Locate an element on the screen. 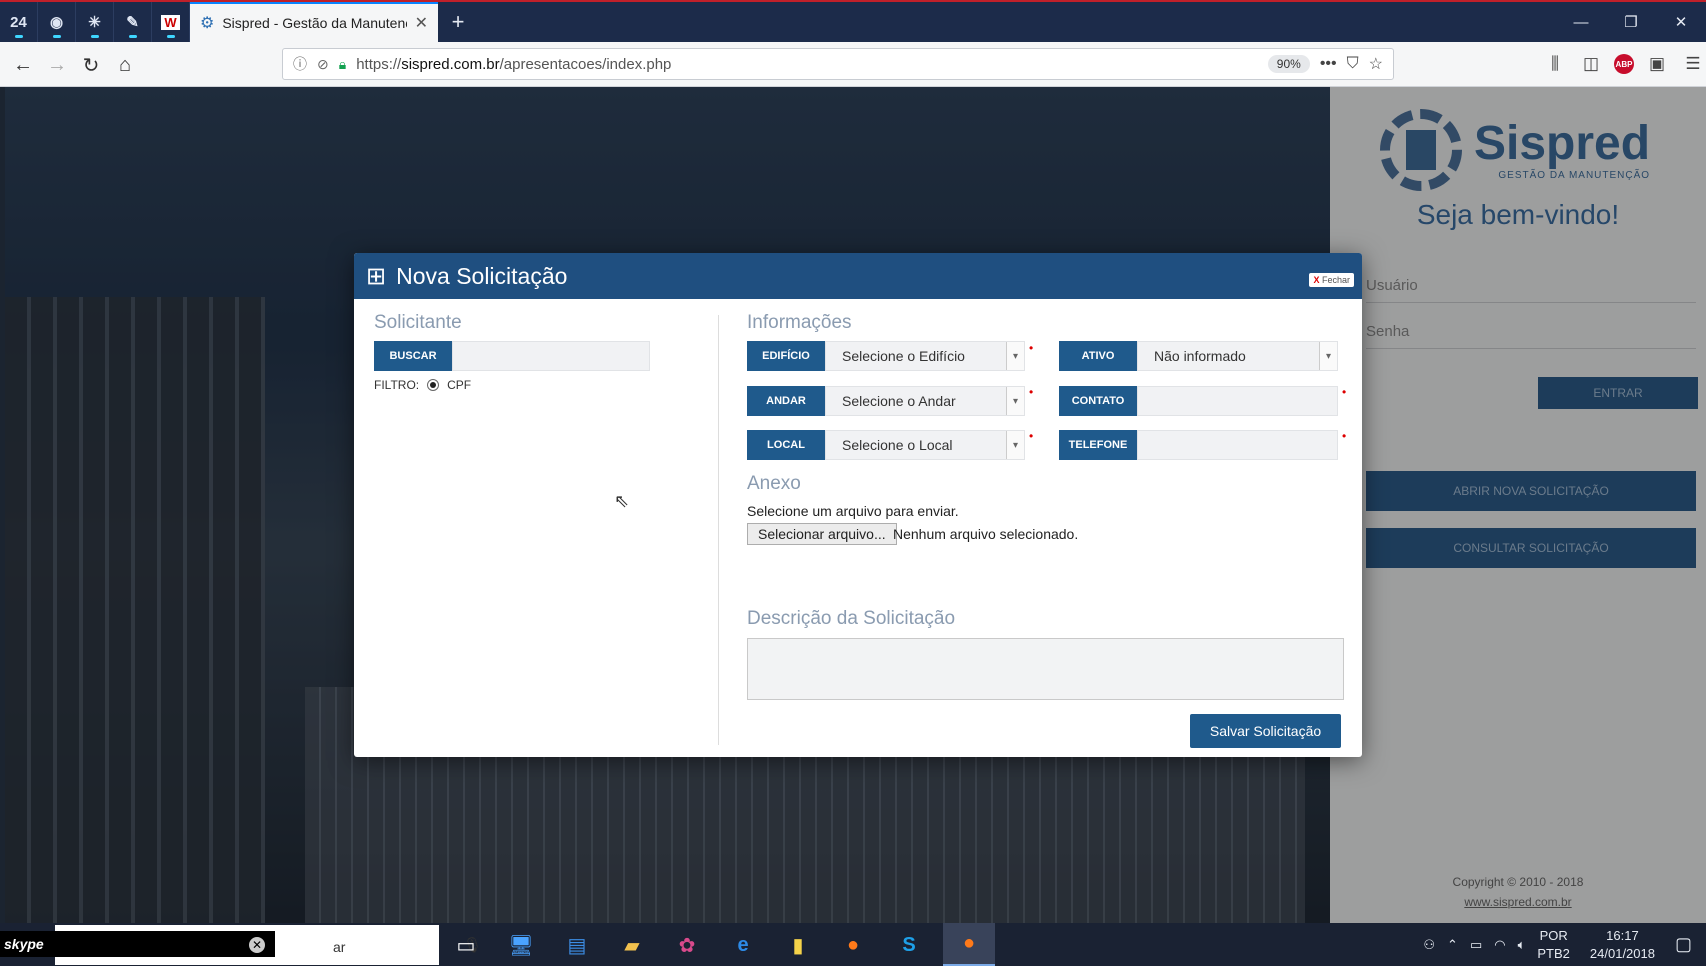 The height and width of the screenshot is (966, 1706). contato-input is located at coordinates (1237, 401).